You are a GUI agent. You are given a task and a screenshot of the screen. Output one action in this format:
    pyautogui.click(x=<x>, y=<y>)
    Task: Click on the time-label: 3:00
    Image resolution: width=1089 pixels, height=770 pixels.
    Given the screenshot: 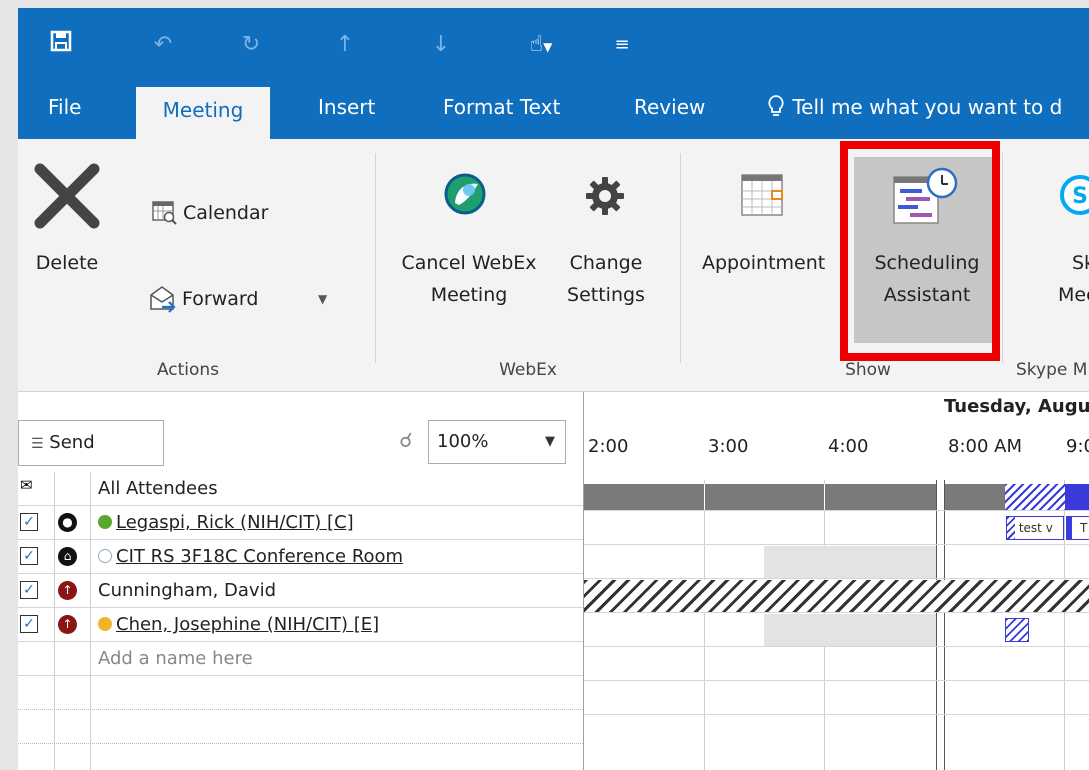 What is the action you would take?
    pyautogui.click(x=728, y=446)
    